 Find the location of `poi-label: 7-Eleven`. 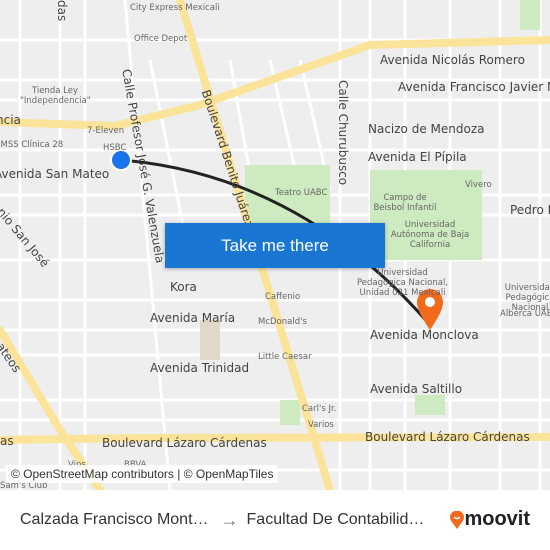

poi-label: 7-Eleven is located at coordinates (106, 131).